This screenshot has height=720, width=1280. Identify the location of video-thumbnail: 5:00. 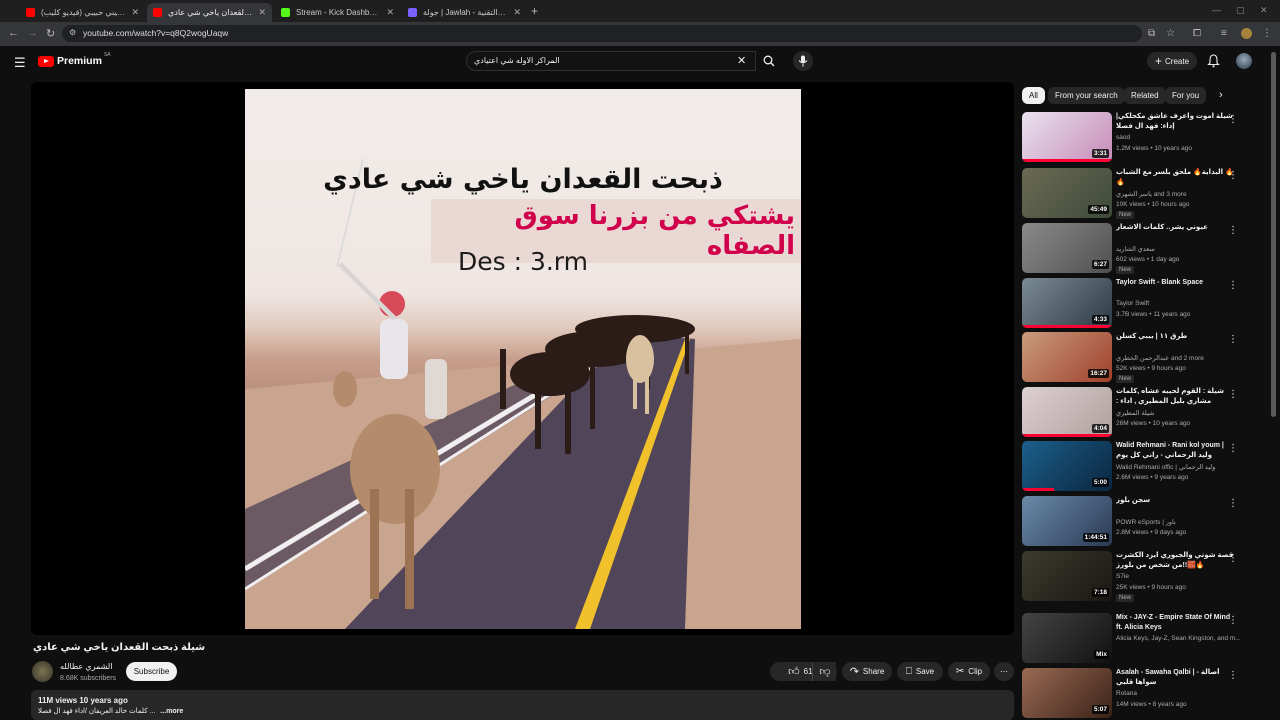
(1067, 466).